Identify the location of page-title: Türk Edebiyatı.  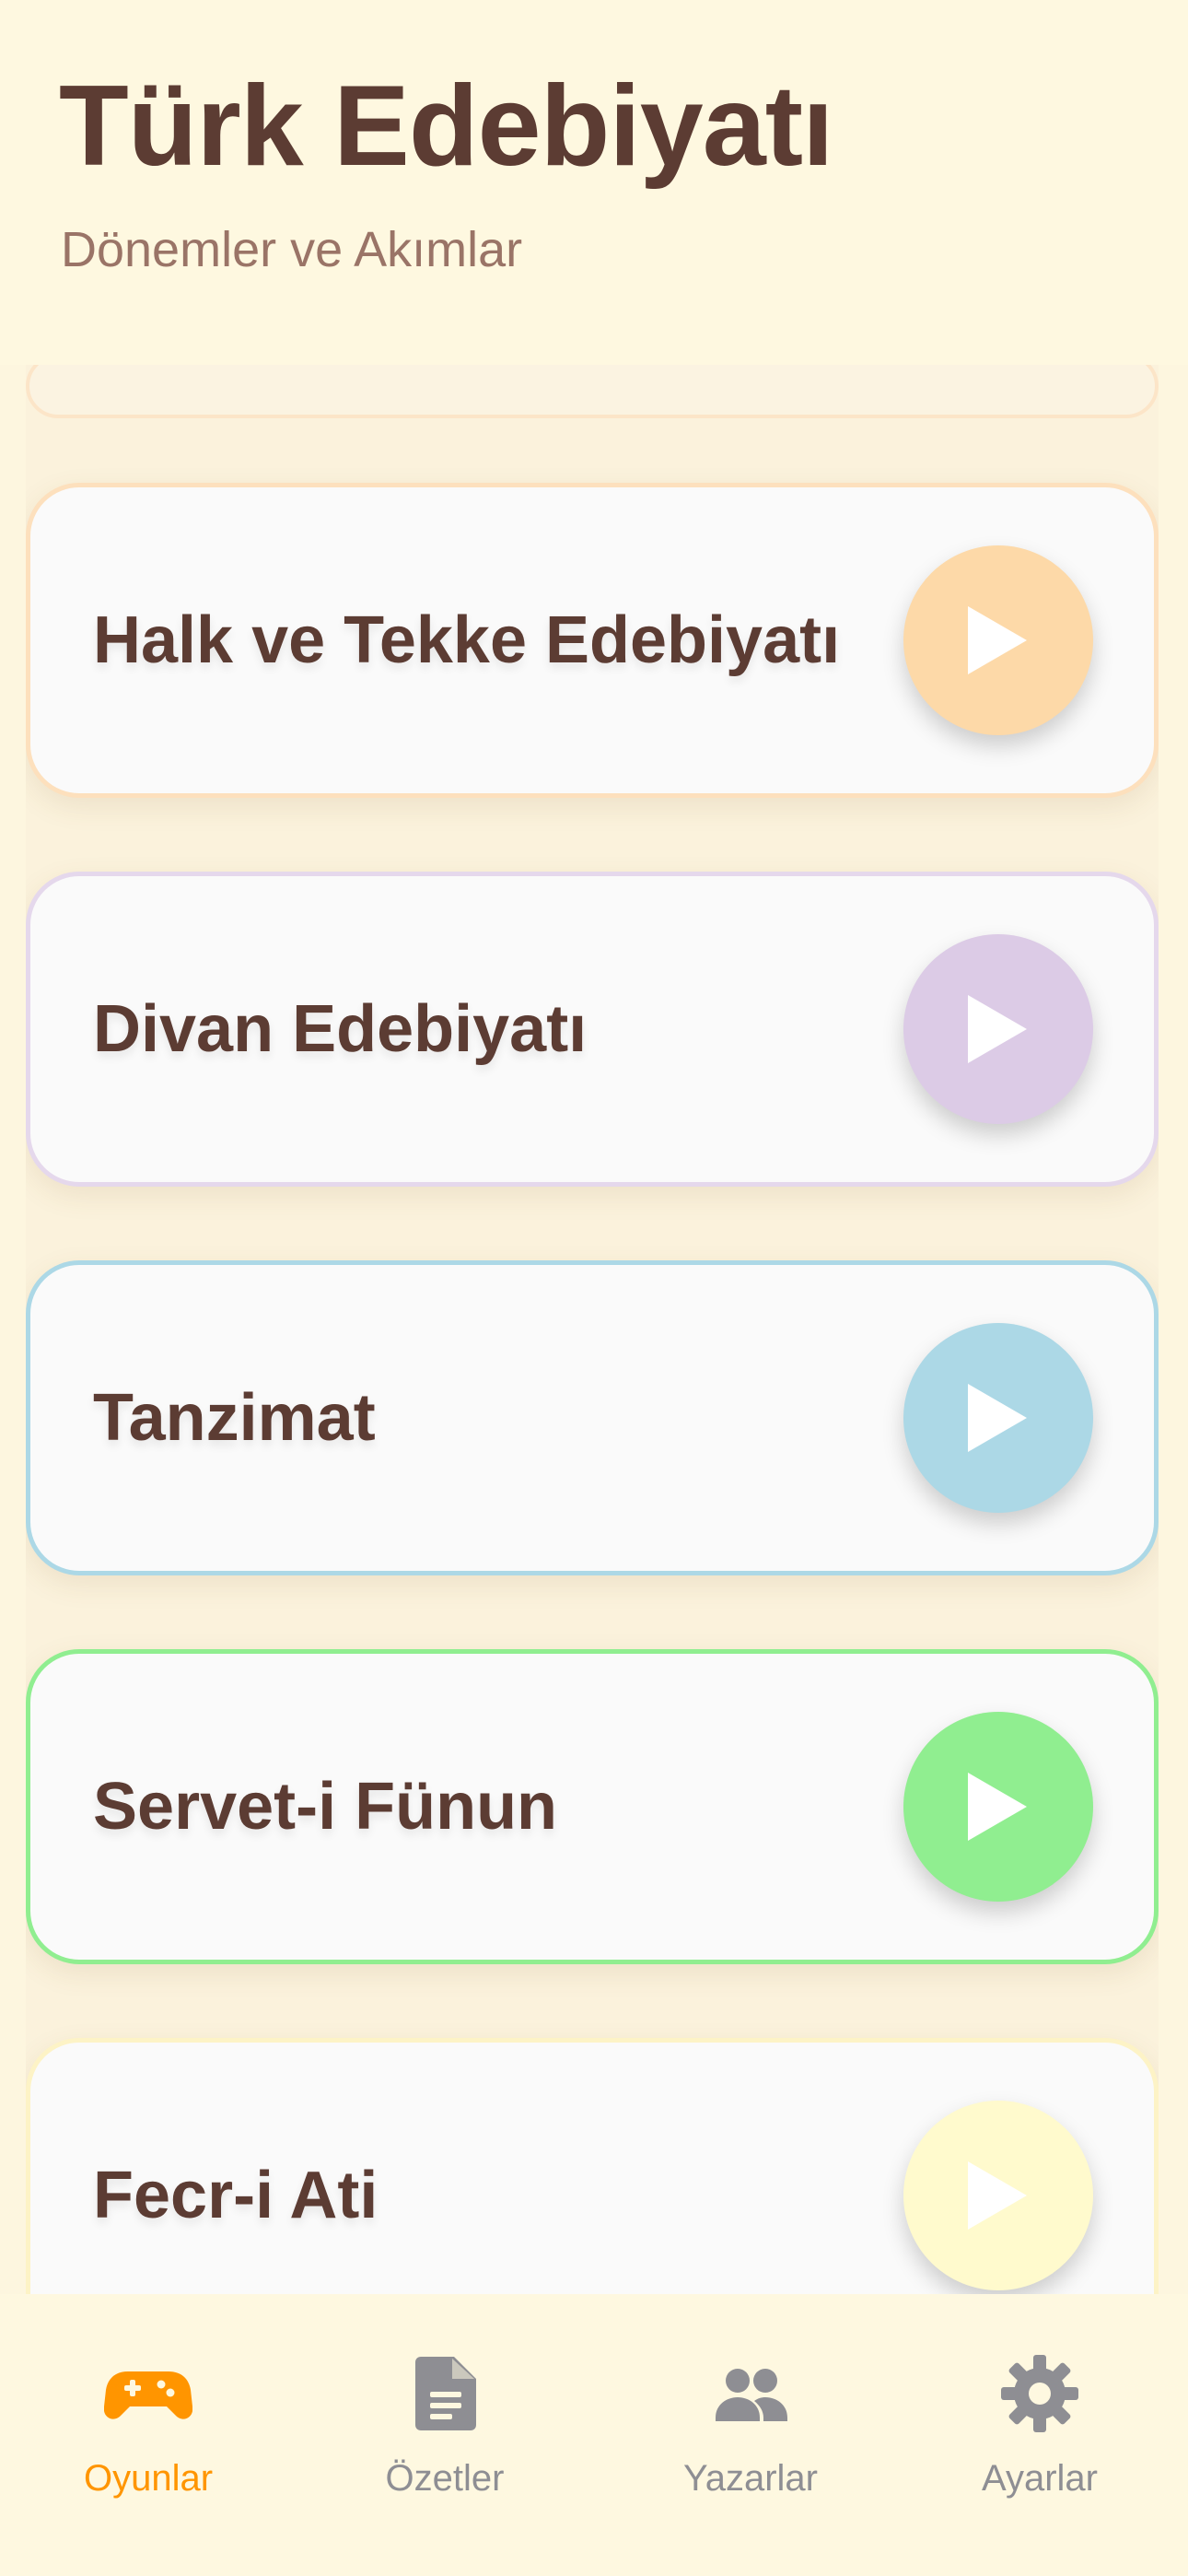
(446, 126).